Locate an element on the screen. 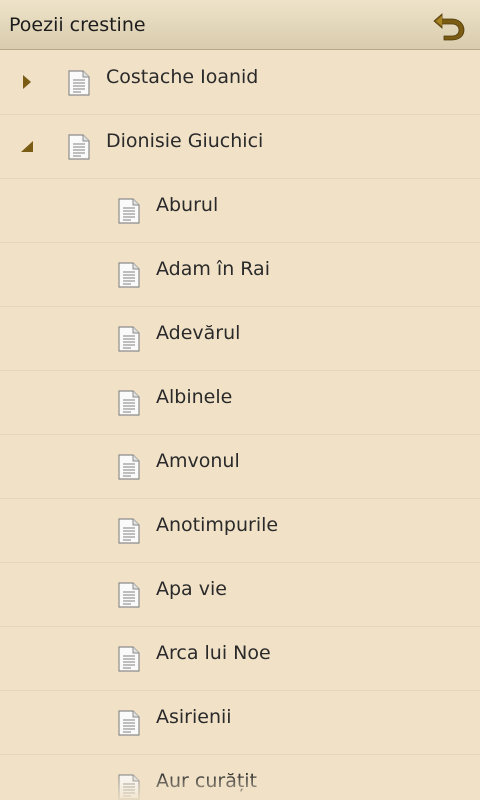 The width and height of the screenshot is (480, 800). triangle-right-icon is located at coordinates (27, 82).